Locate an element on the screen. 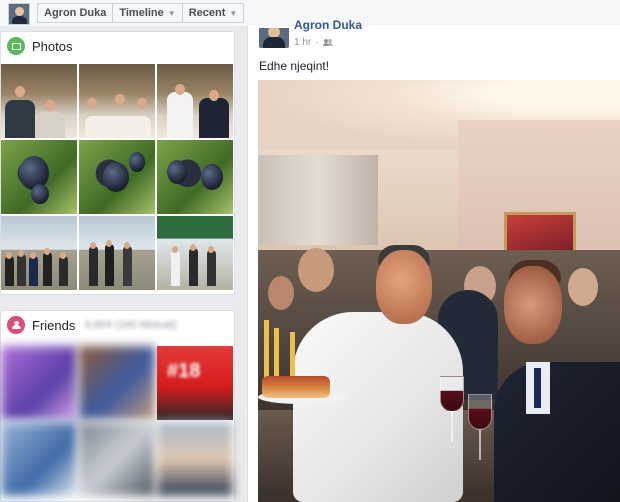  photos-icon is located at coordinates (16, 46).